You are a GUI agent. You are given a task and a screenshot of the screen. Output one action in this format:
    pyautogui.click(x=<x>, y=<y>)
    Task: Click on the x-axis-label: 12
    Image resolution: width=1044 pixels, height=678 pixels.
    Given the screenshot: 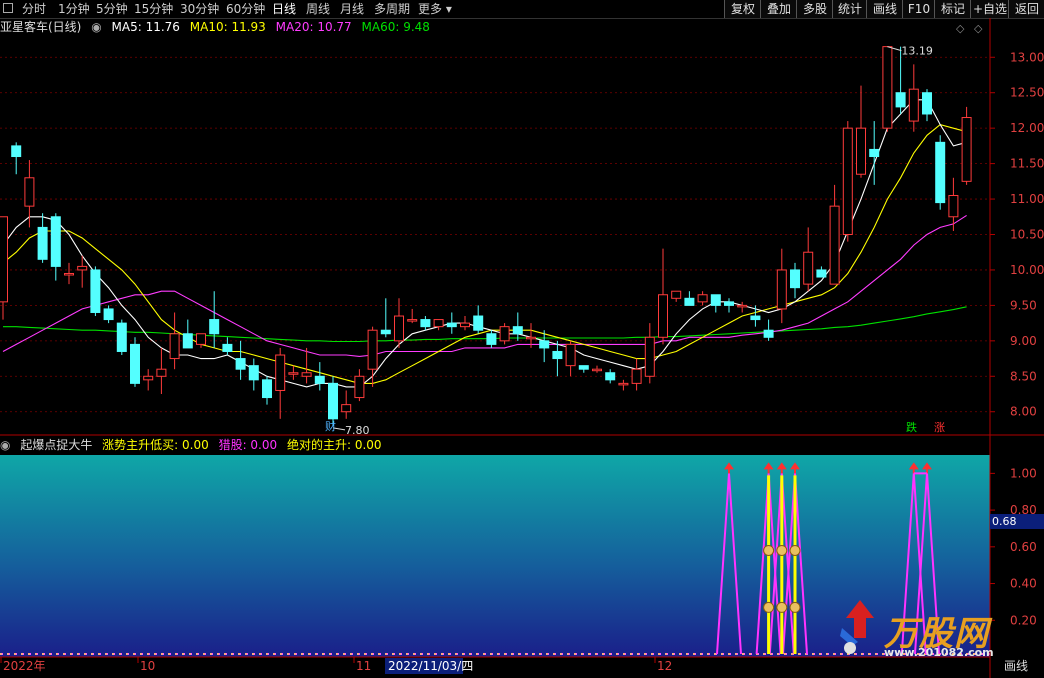 What is the action you would take?
    pyautogui.click(x=664, y=666)
    